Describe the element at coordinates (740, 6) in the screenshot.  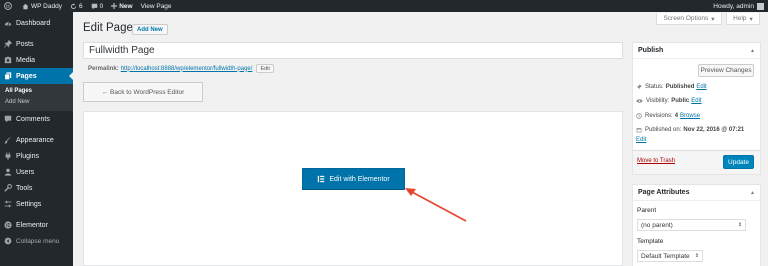
I see `account-menu: Howdy, admin` at that location.